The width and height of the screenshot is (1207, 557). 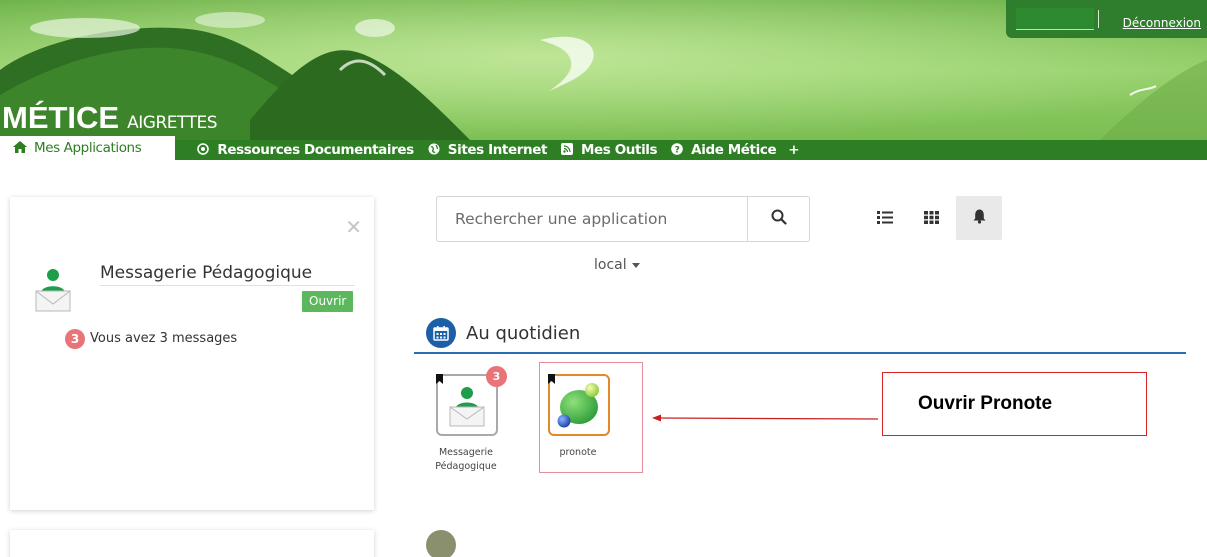 I want to click on secondary-card, so click(x=192, y=543).